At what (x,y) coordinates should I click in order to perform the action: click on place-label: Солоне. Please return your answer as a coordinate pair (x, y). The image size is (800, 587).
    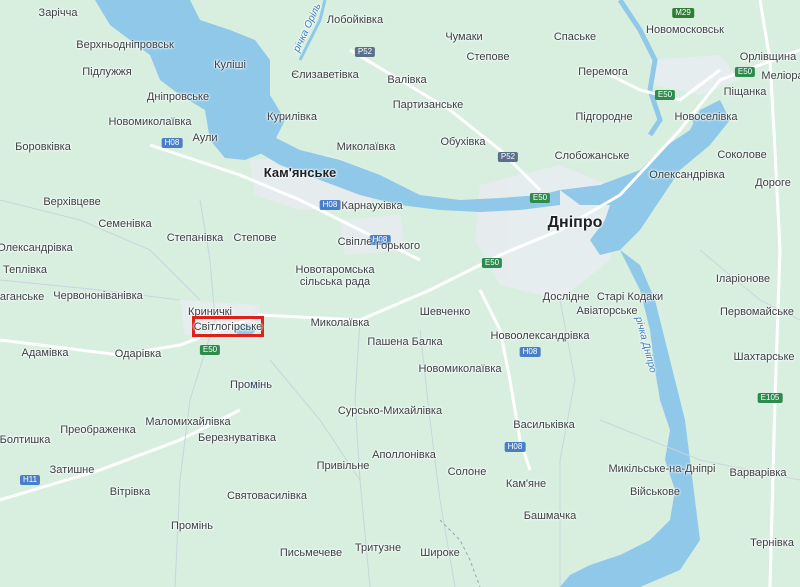
    Looking at the image, I should click on (467, 472).